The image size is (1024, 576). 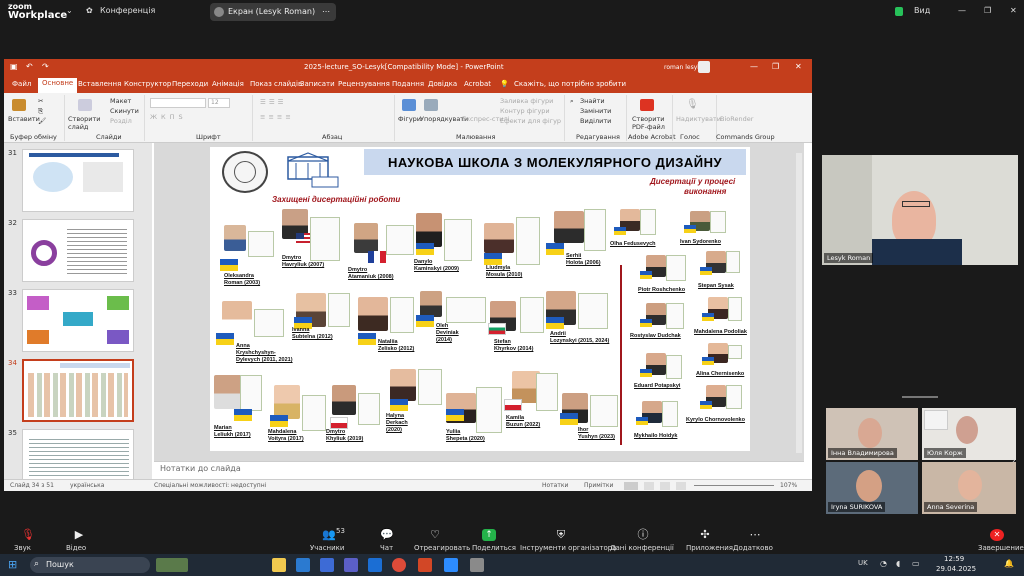 What do you see at coordinates (19, 105) in the screenshot?
I see `paste-icon` at bounding box center [19, 105].